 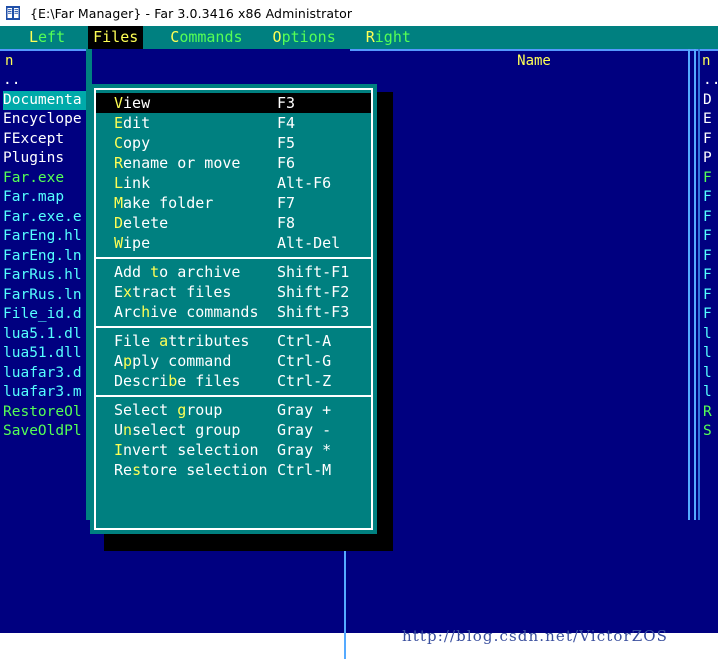 I want to click on file-row: luafar3.m, so click(x=46, y=393).